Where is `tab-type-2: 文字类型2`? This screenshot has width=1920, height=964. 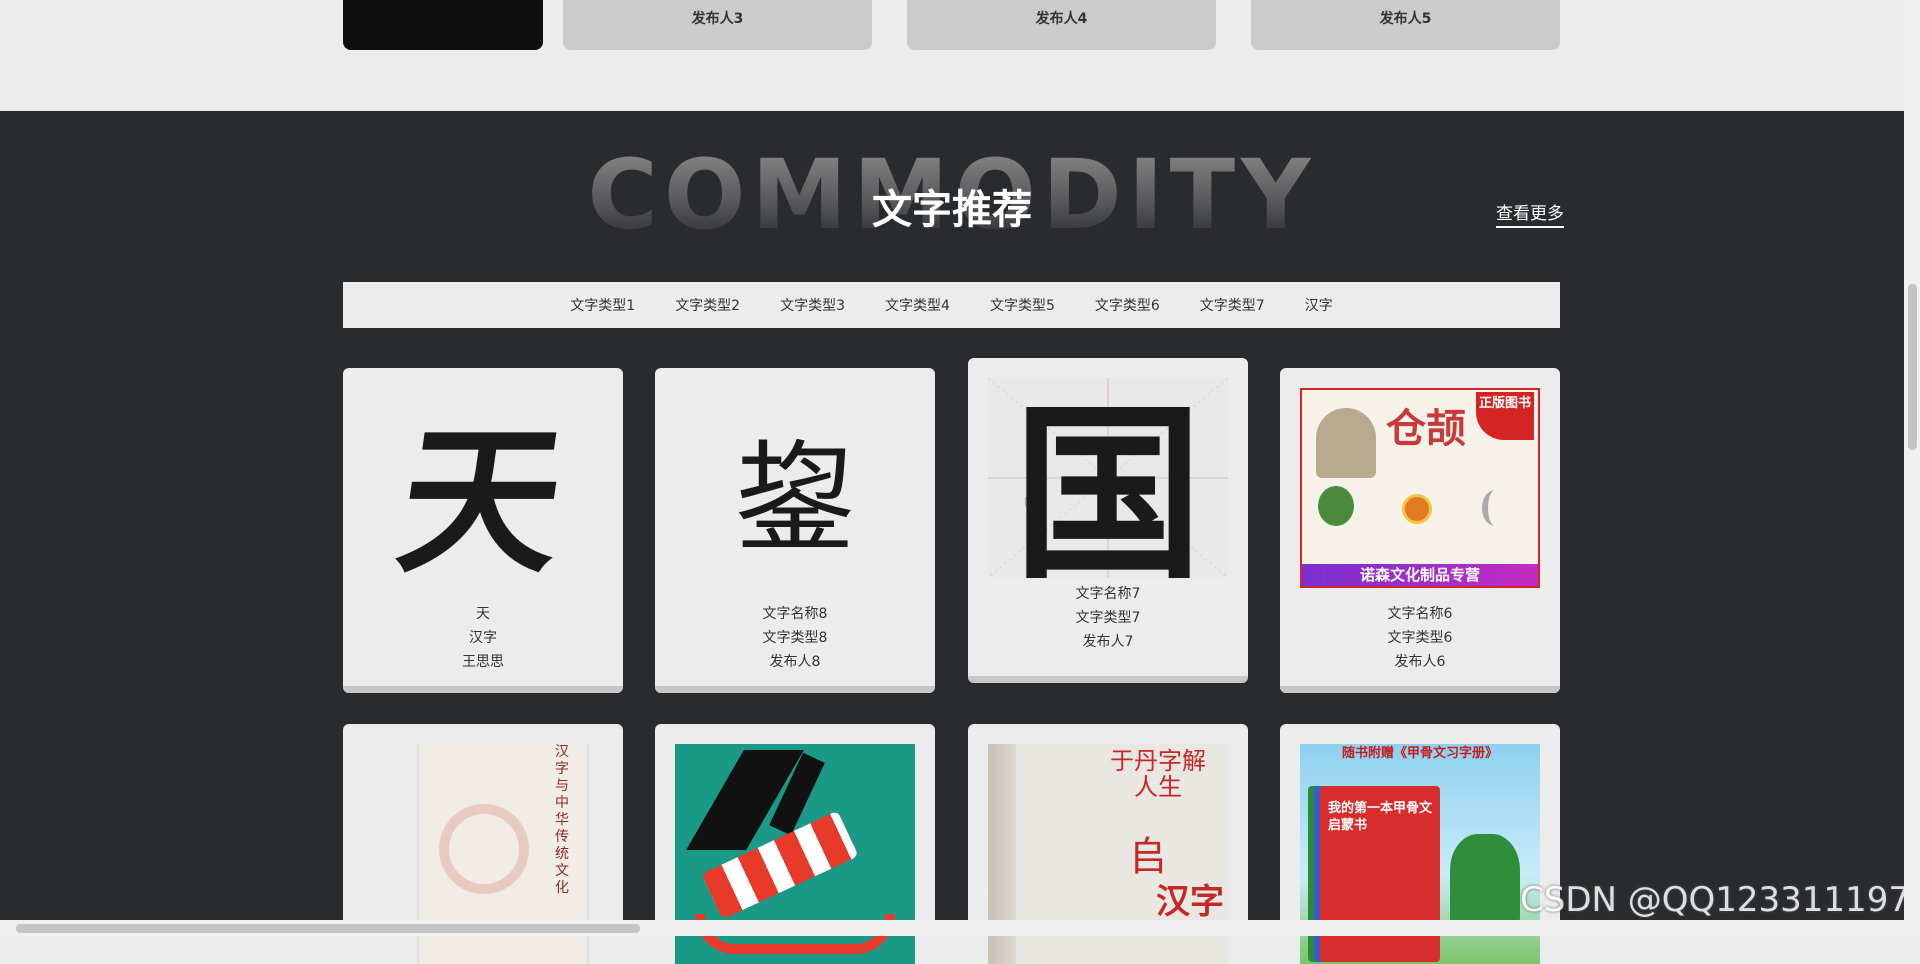 tab-type-2: 文字类型2 is located at coordinates (707, 305).